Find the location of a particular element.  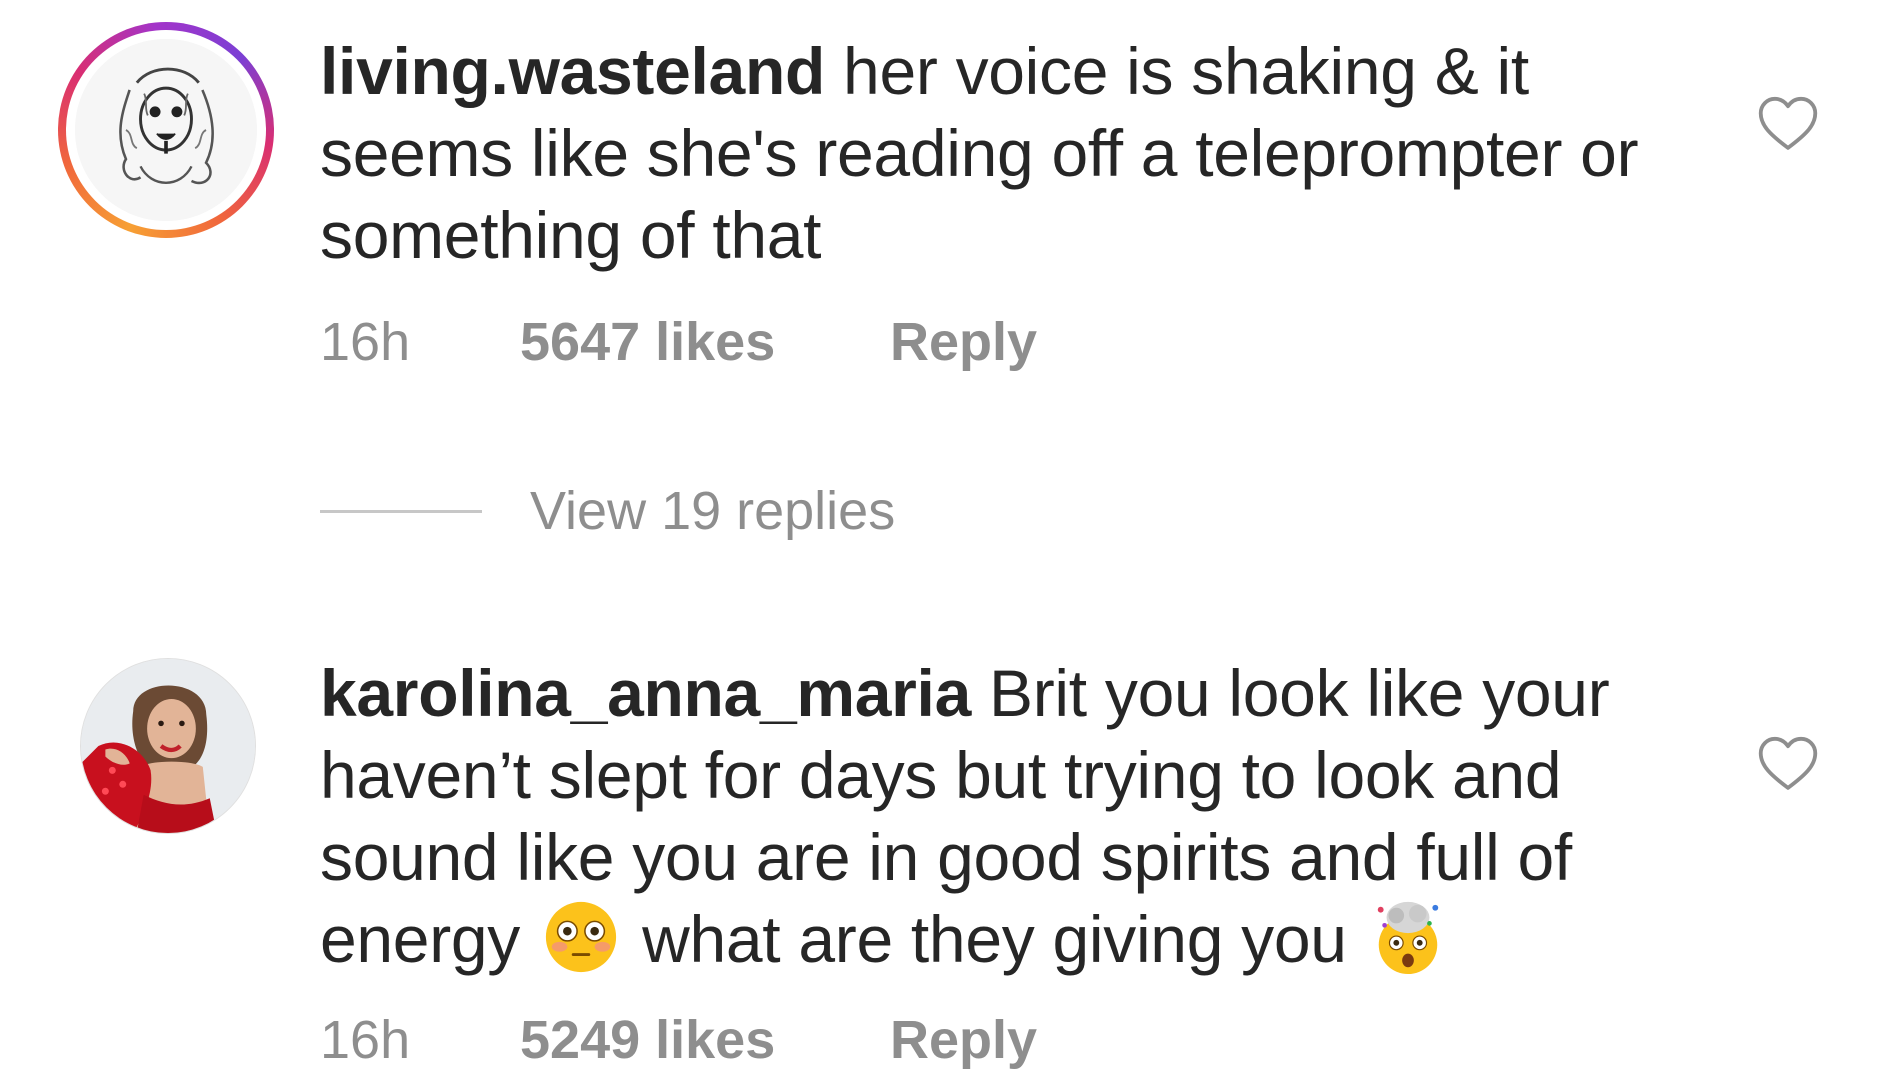

comment-meta: 16h 5249 likes Reply is located at coordinates (678, 1040).